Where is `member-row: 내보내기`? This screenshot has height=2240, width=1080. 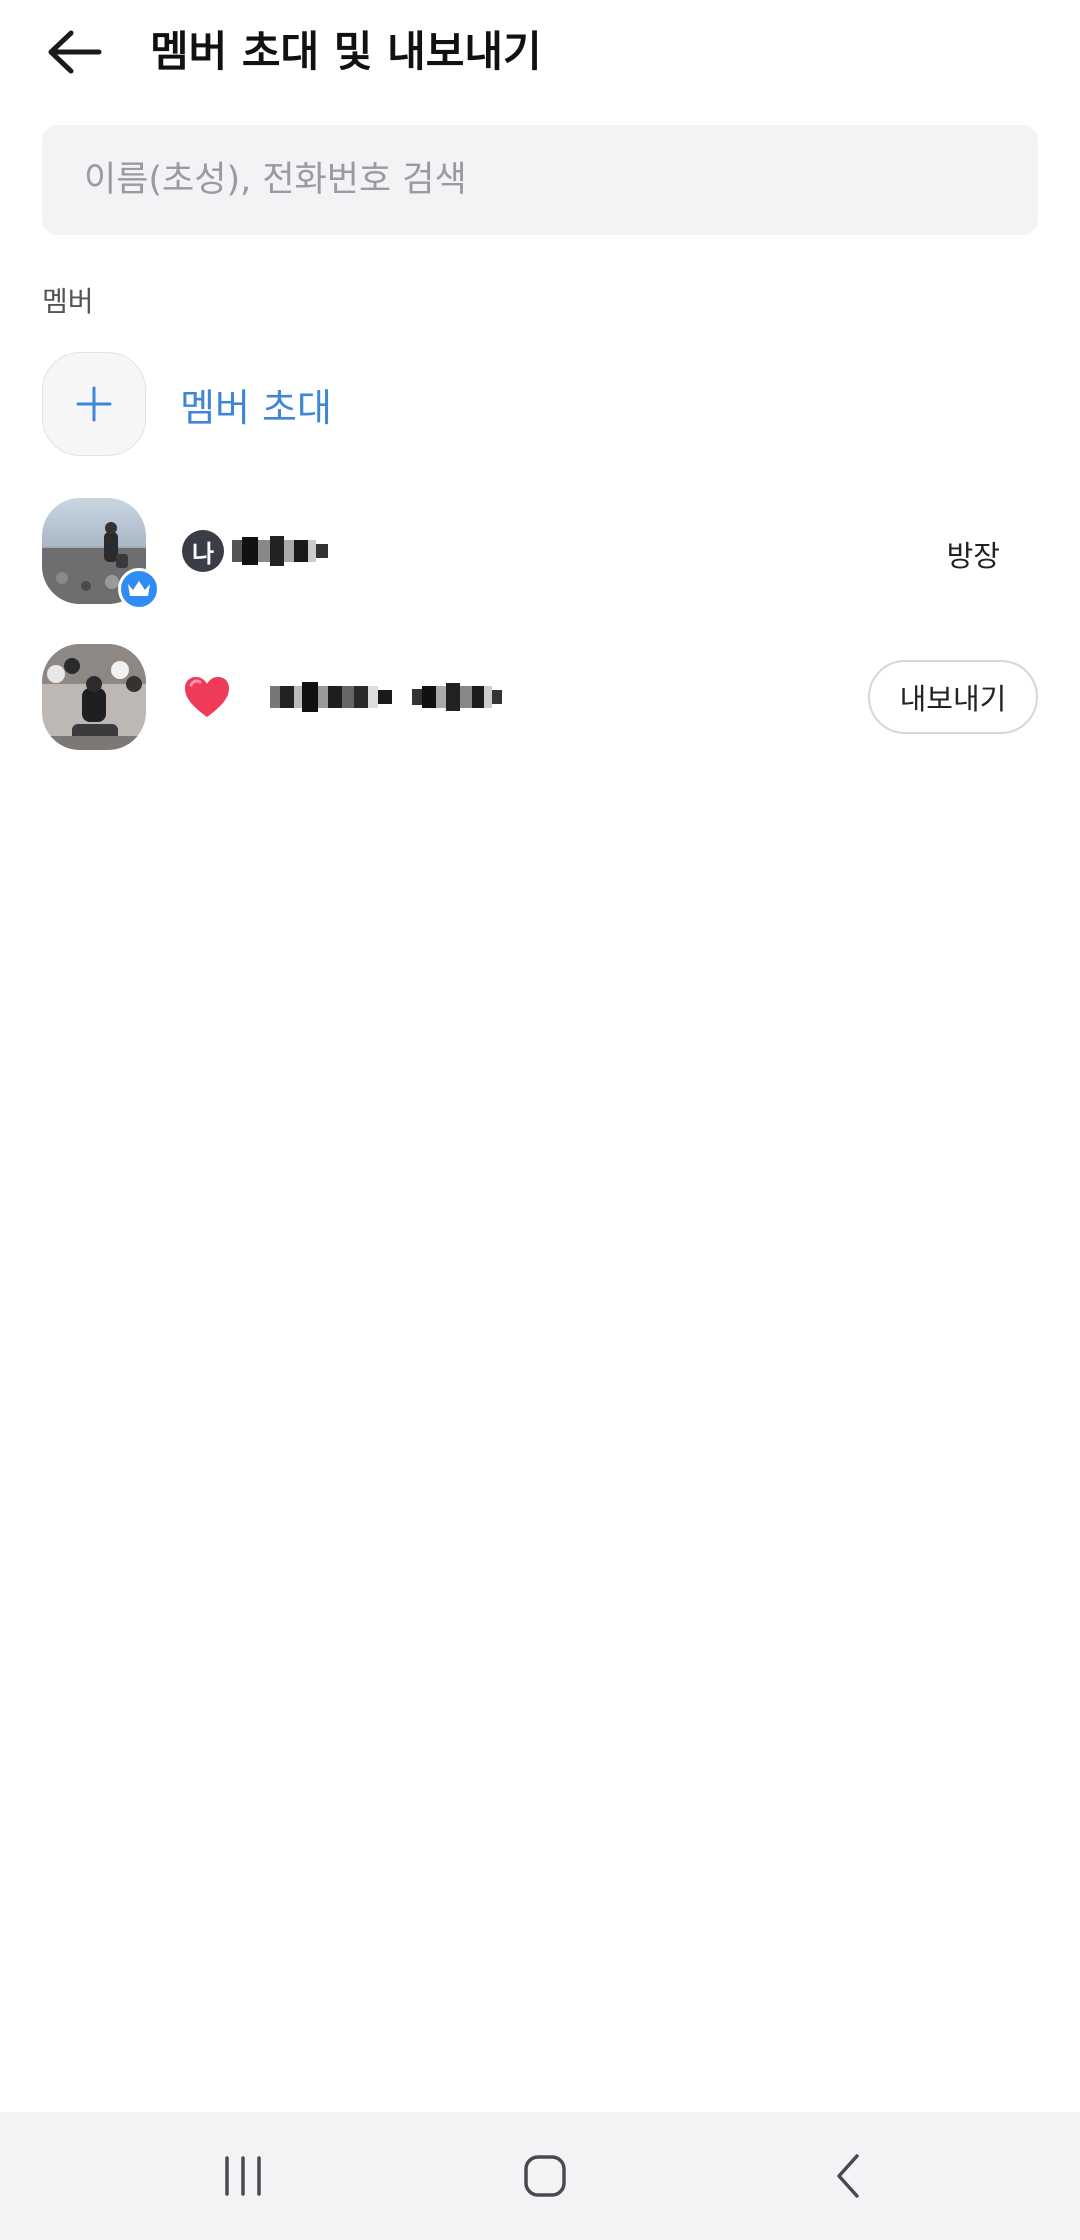
member-row: 내보내기 is located at coordinates (540, 697).